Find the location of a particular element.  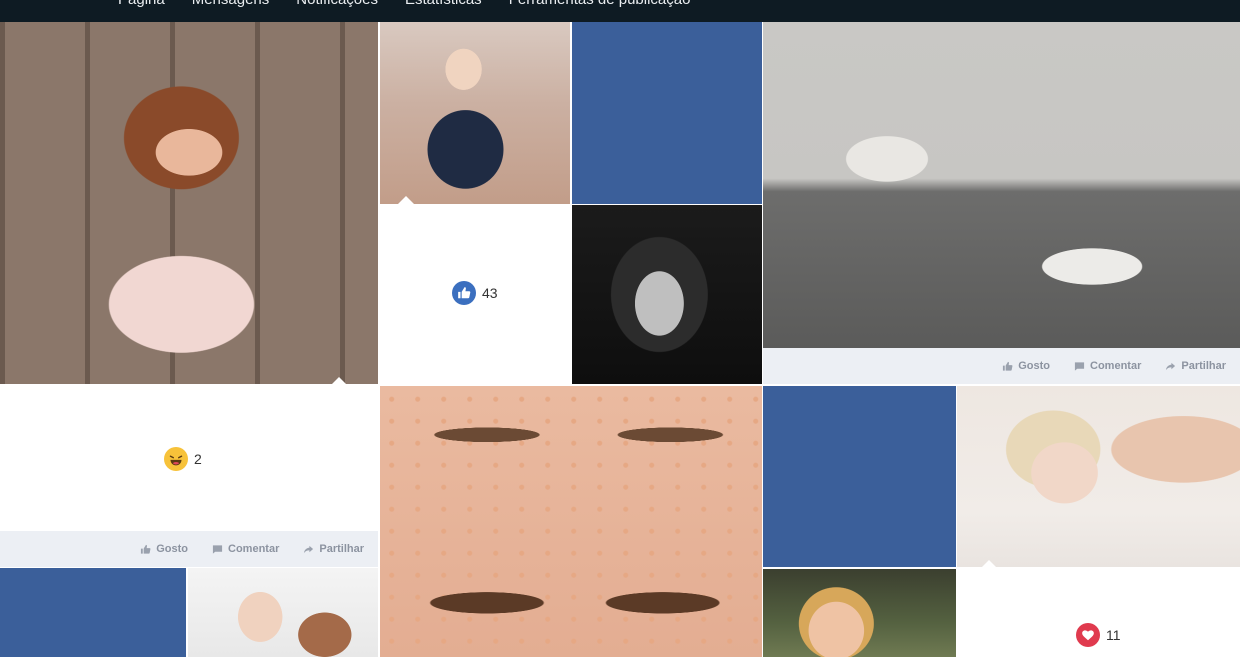

heart-icon is located at coordinates (1088, 635).